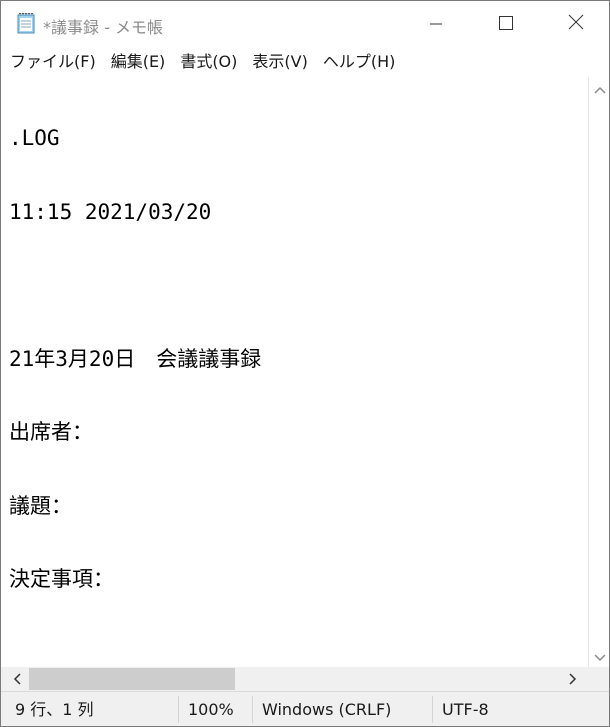 The height and width of the screenshot is (727, 610). What do you see at coordinates (279, 62) in the screenshot?
I see `menu-view: 表示(V)` at bounding box center [279, 62].